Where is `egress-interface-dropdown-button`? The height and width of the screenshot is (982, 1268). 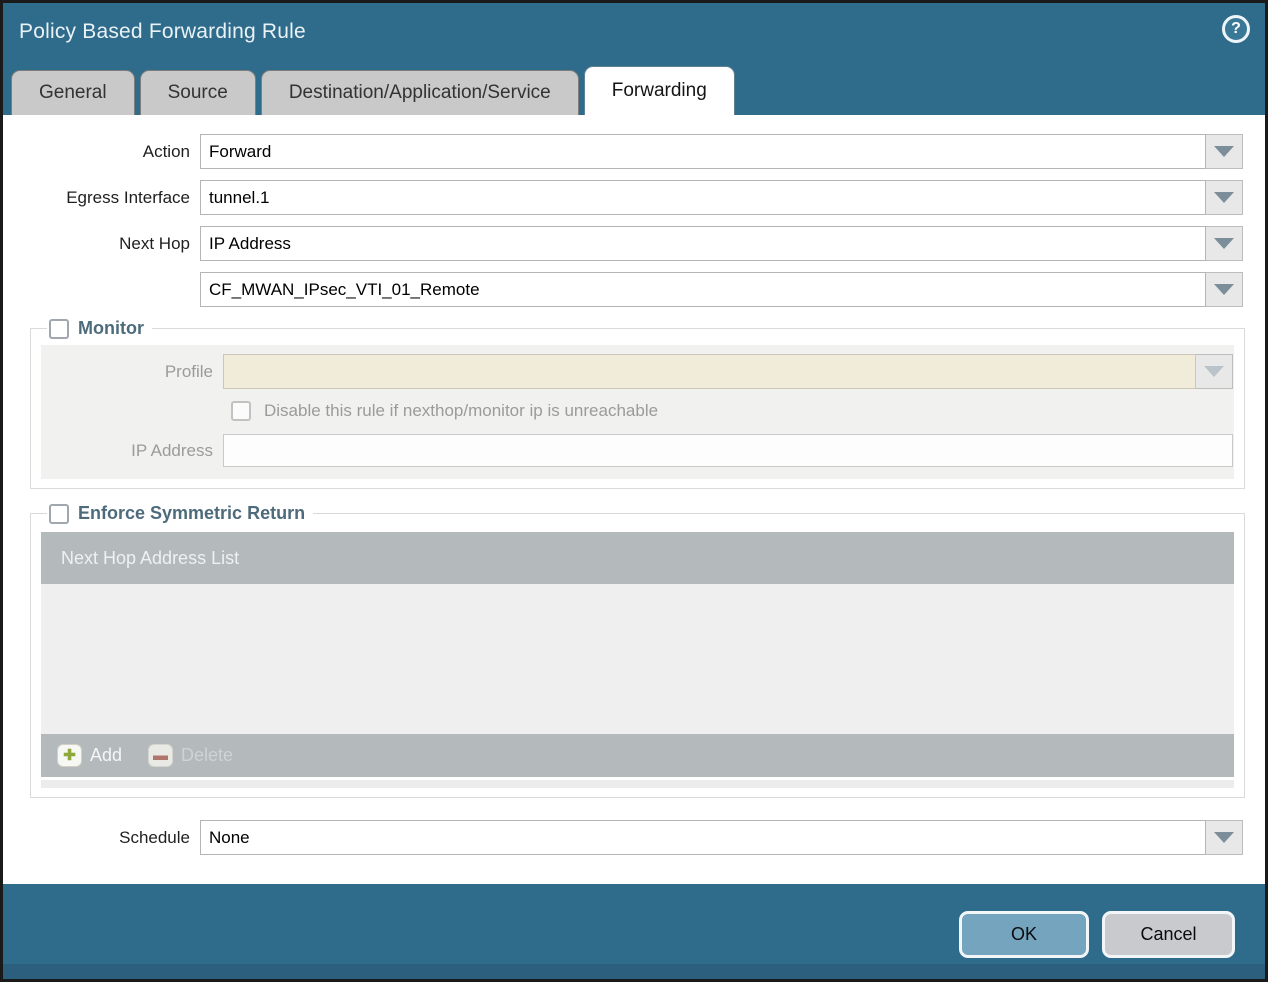
egress-interface-dropdown-button is located at coordinates (1224, 197).